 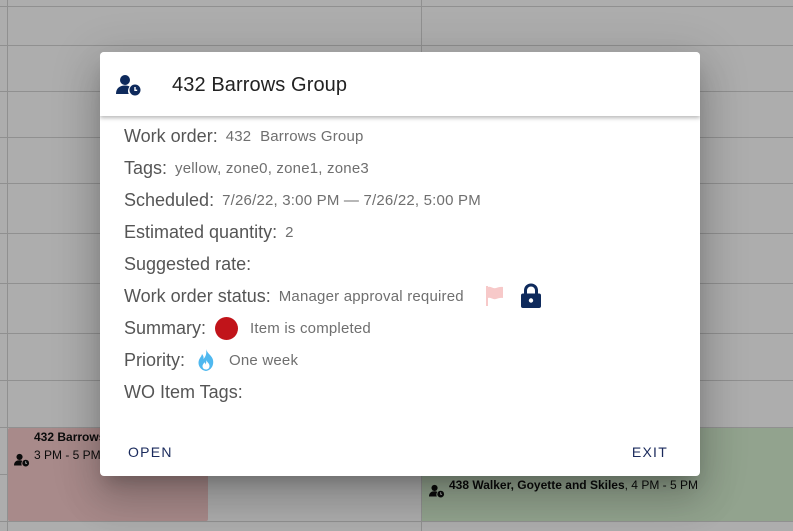 I want to click on summary-value: Item is completed, so click(x=310, y=328).